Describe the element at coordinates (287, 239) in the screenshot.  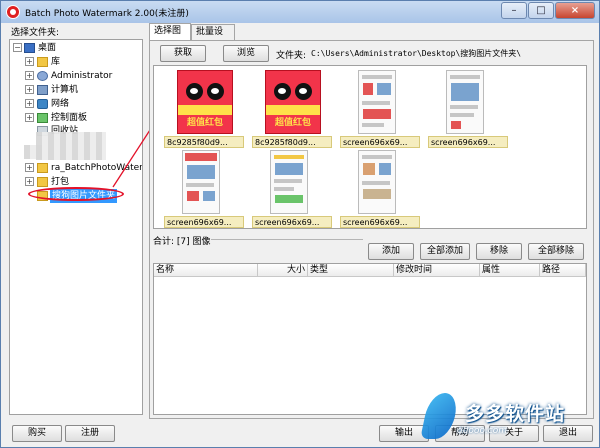
I see `divider` at that location.